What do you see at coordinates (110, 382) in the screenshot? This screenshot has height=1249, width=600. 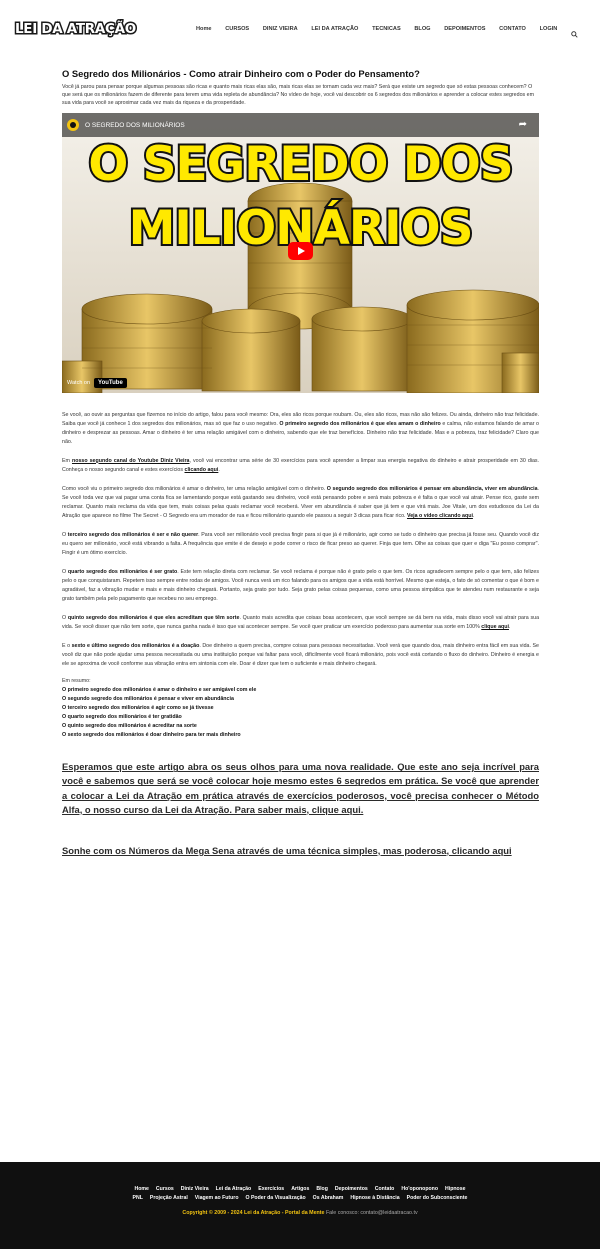 I see `youtube-logo: YouTube` at bounding box center [110, 382].